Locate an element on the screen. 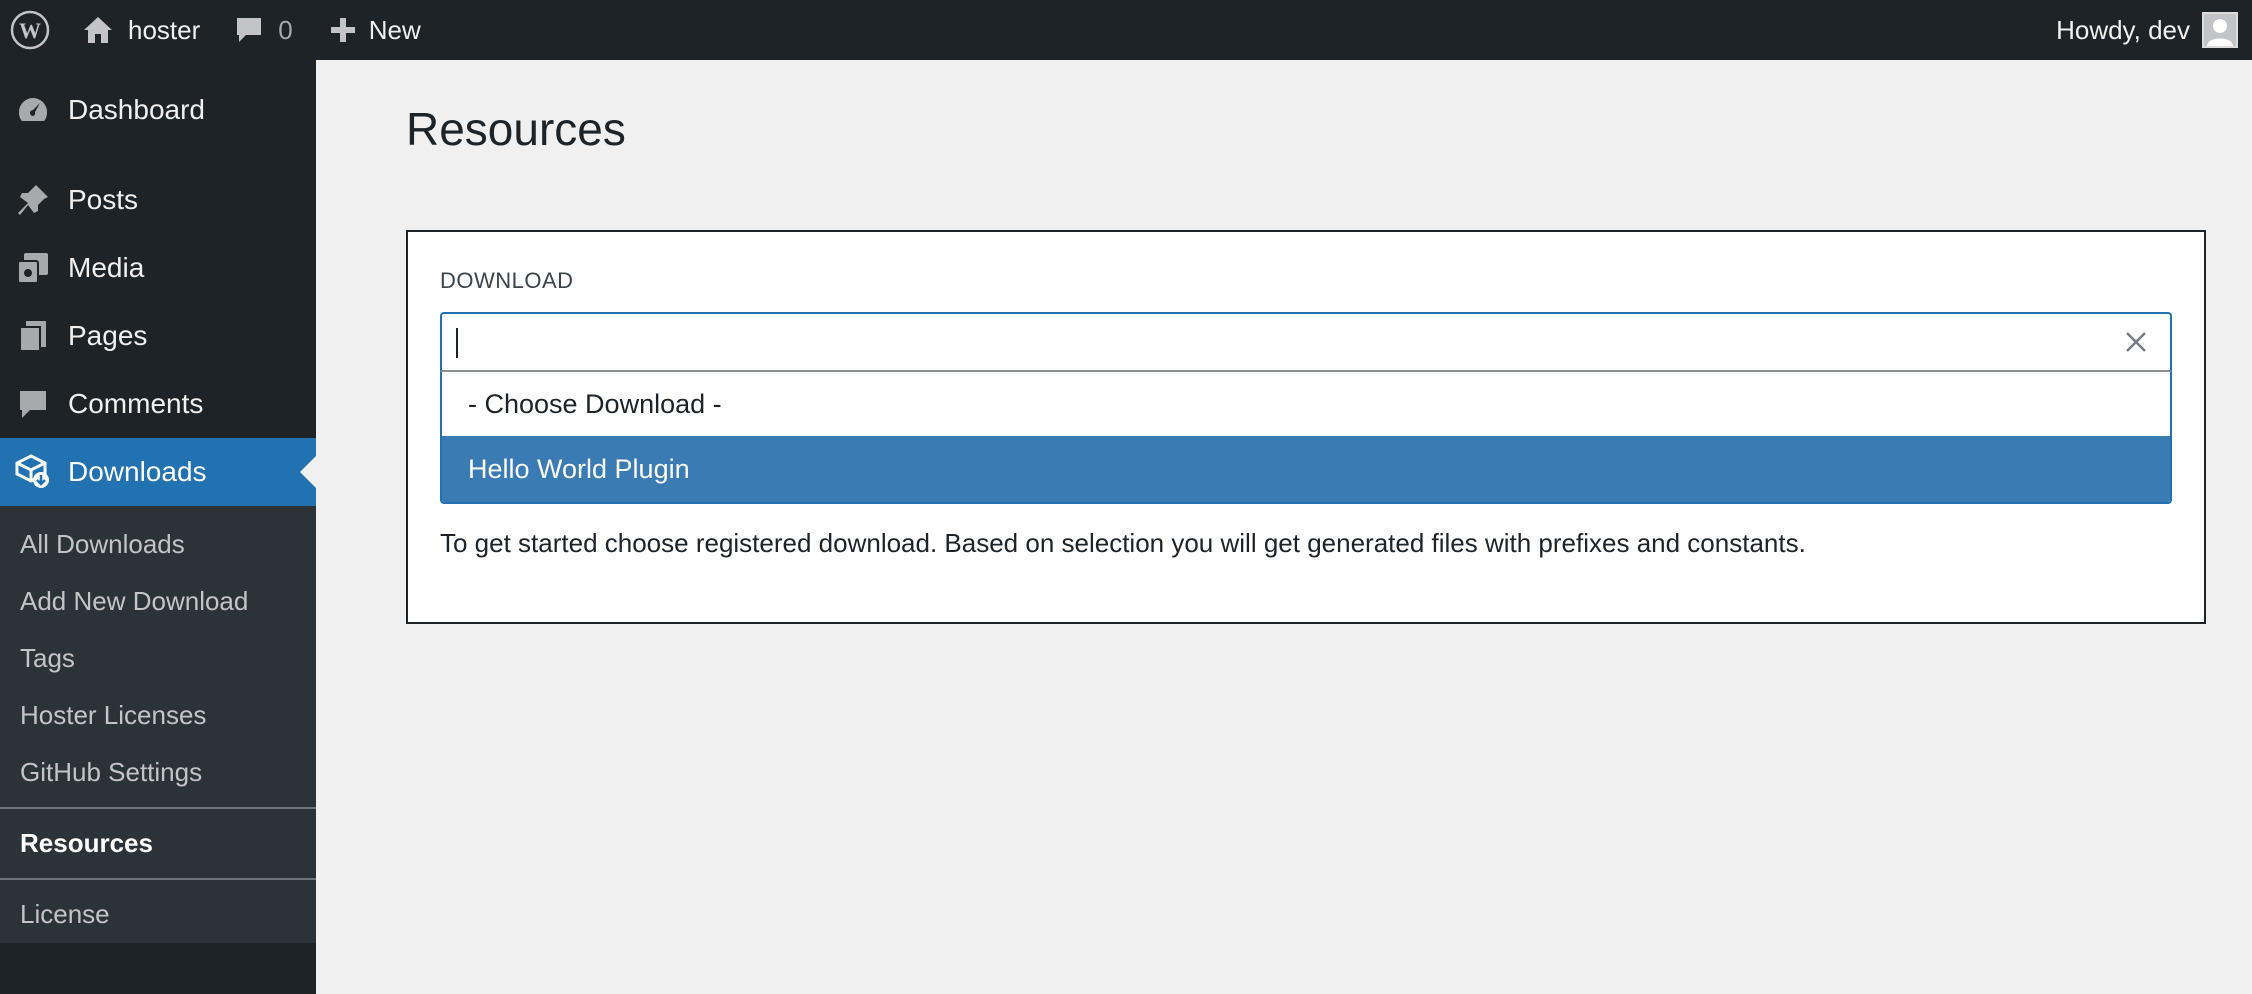 Image resolution: width=2252 pixels, height=994 pixels. submenu-add-new-download: Add New Download is located at coordinates (158, 601).